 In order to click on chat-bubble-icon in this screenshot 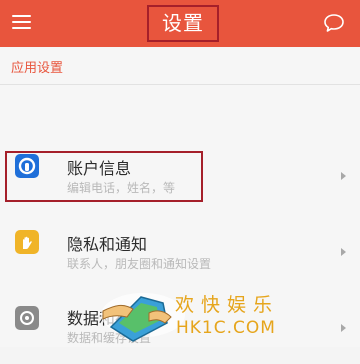, I will do `click(334, 23)`.